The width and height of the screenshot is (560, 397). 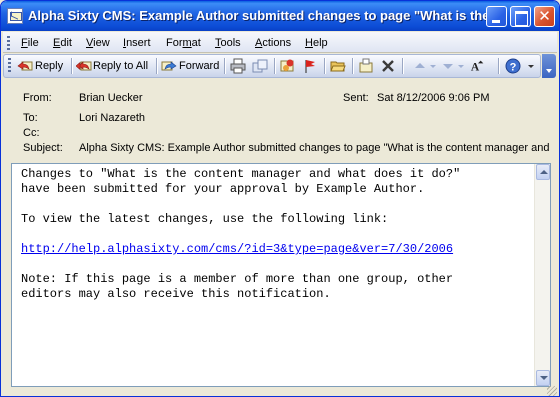 I want to click on toolbar-grip-icon, so click(x=9, y=65).